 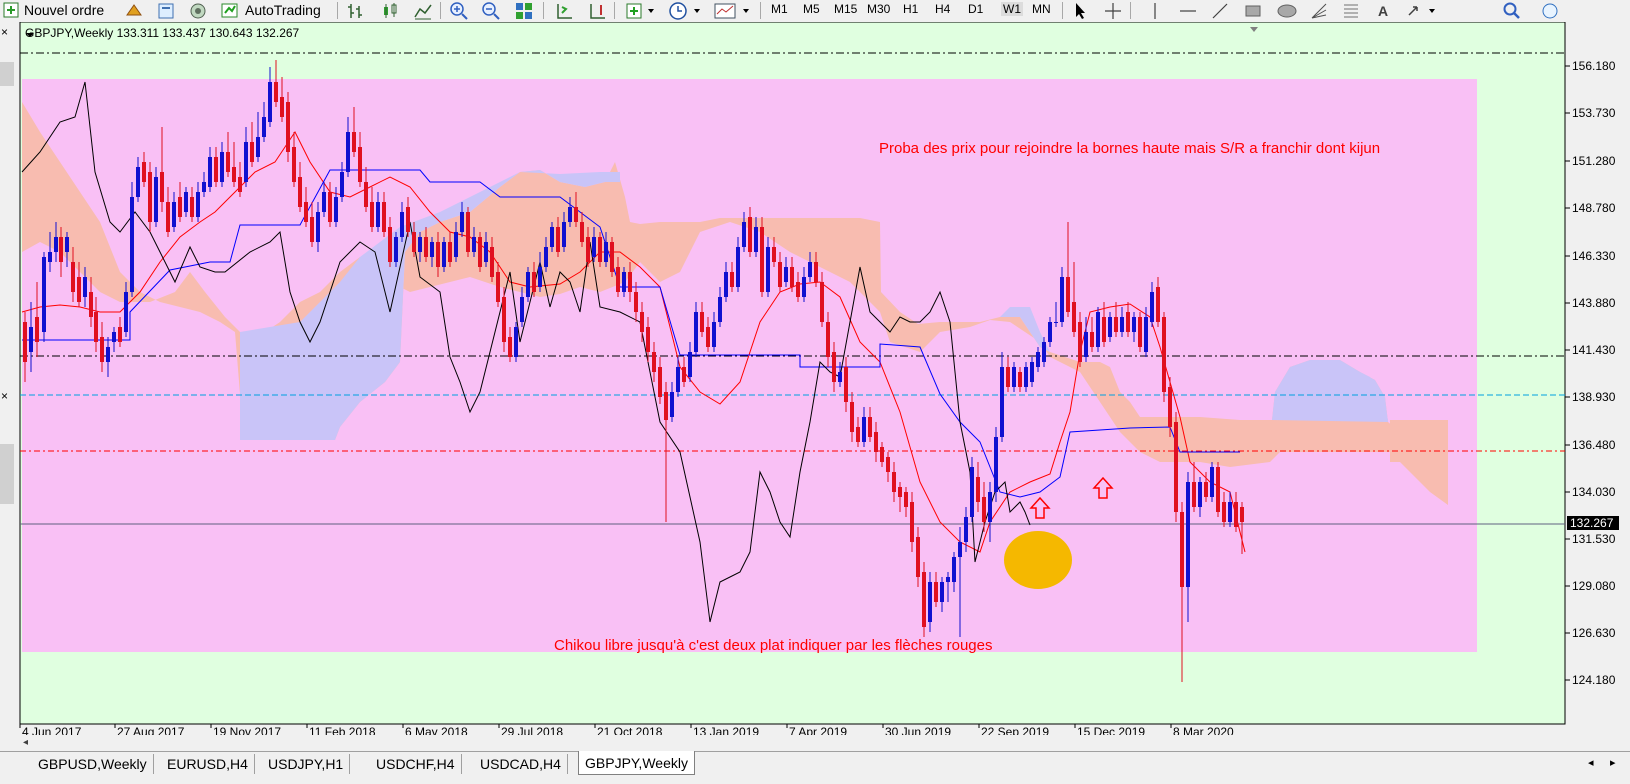 I want to click on candlestick-icon, so click(x=390, y=11).